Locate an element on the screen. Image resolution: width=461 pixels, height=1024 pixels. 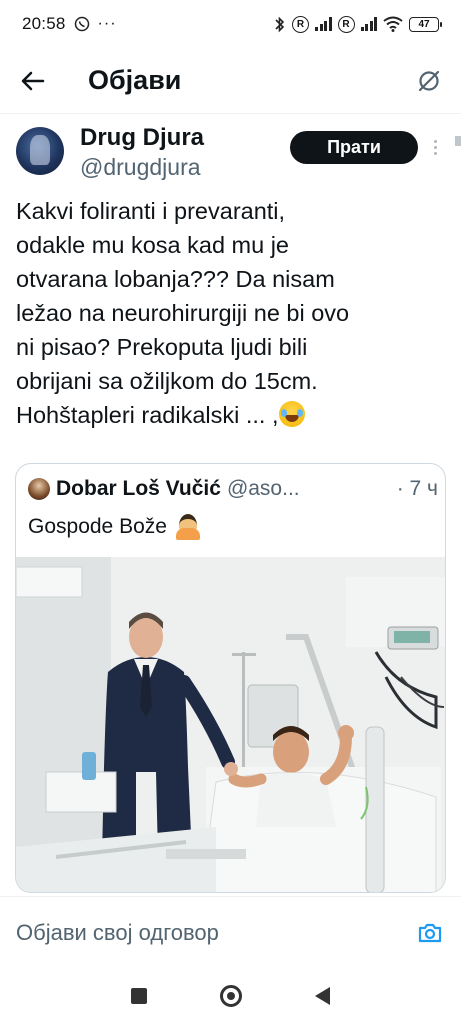
author-handle: @drugdjura is located at coordinates (140, 167).